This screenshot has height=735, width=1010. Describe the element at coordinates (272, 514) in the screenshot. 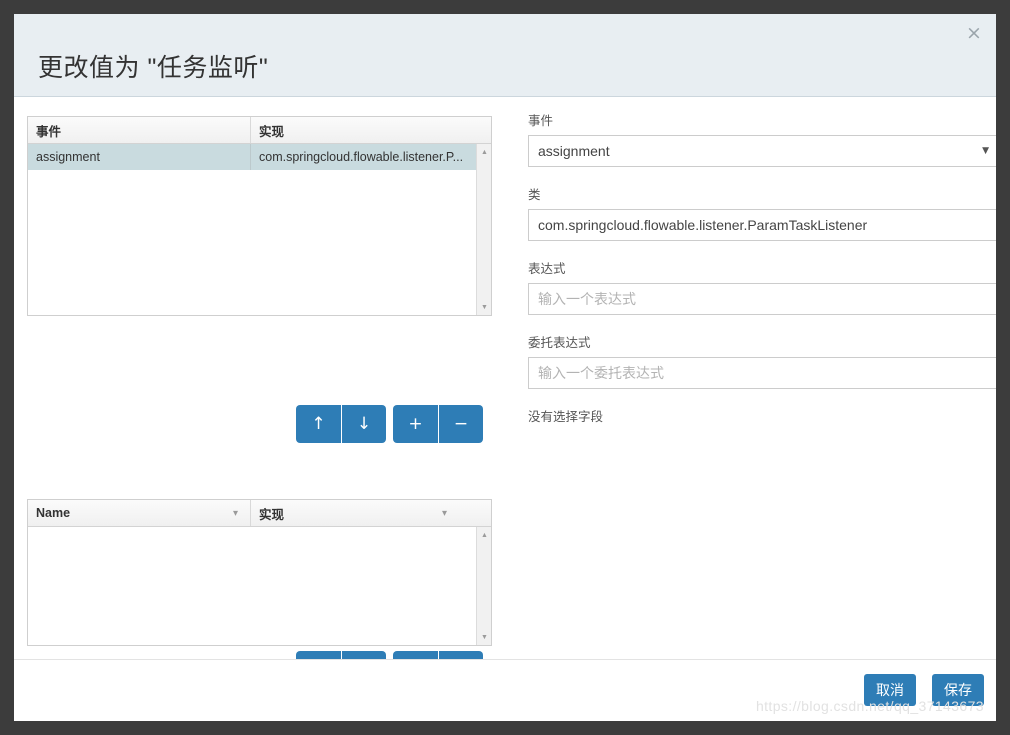

I see `fields-column-implementation-label: 实现` at that location.